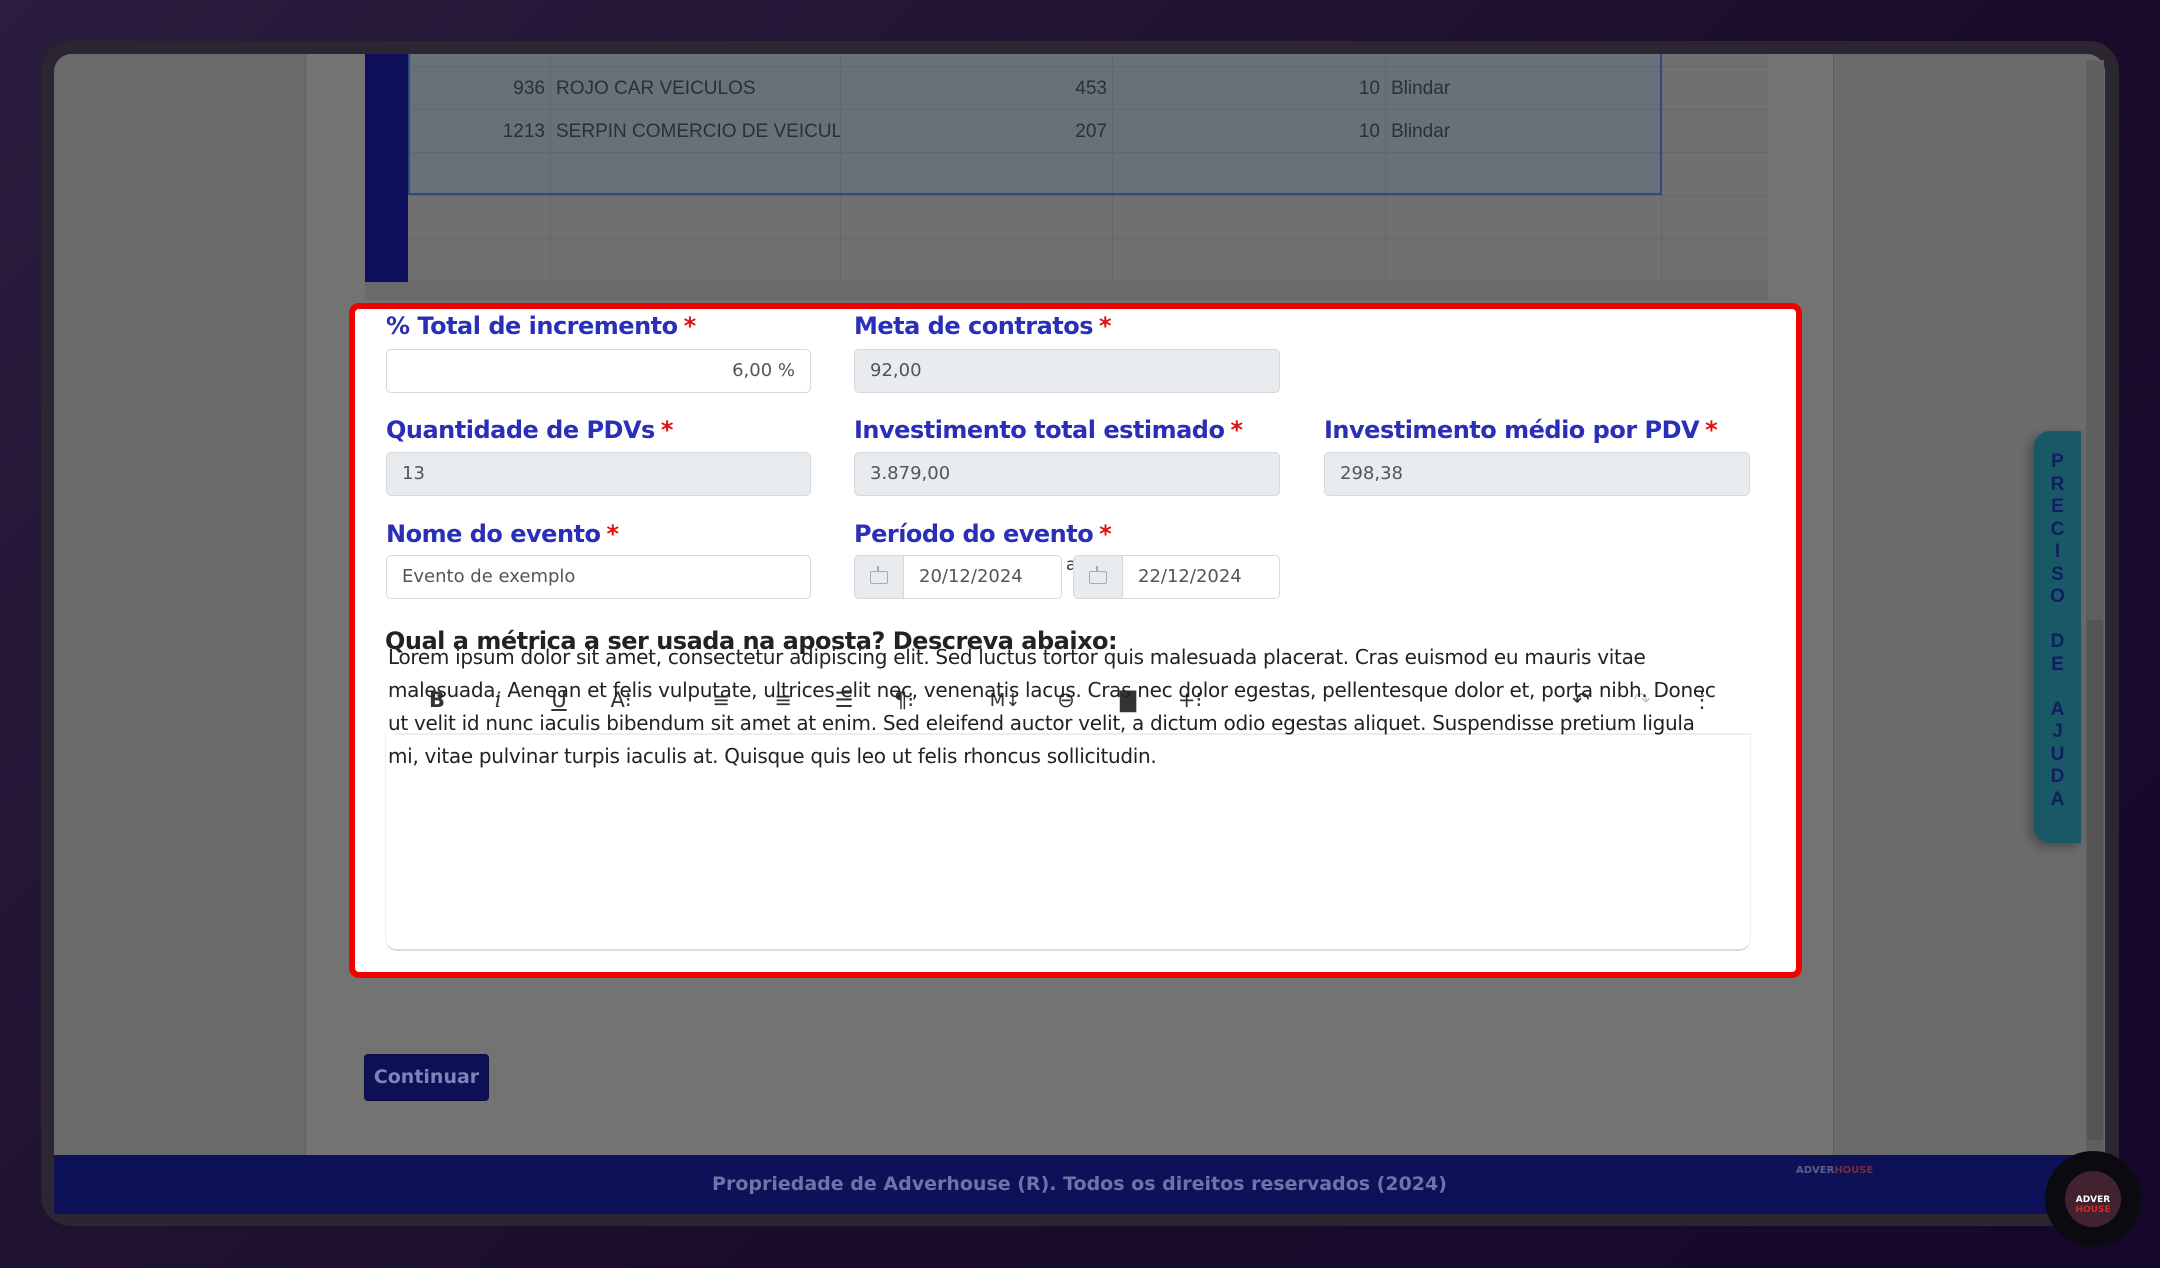 This screenshot has width=2160, height=1268. What do you see at coordinates (2057, 754) in the screenshot?
I see `help-tab-letter: U` at bounding box center [2057, 754].